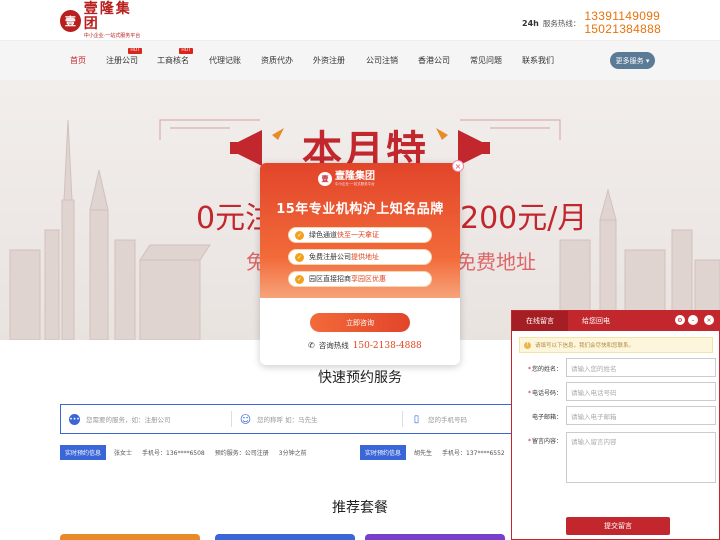 The width and height of the screenshot is (720, 540). I want to click on phone-icon: ▯, so click(416, 419).